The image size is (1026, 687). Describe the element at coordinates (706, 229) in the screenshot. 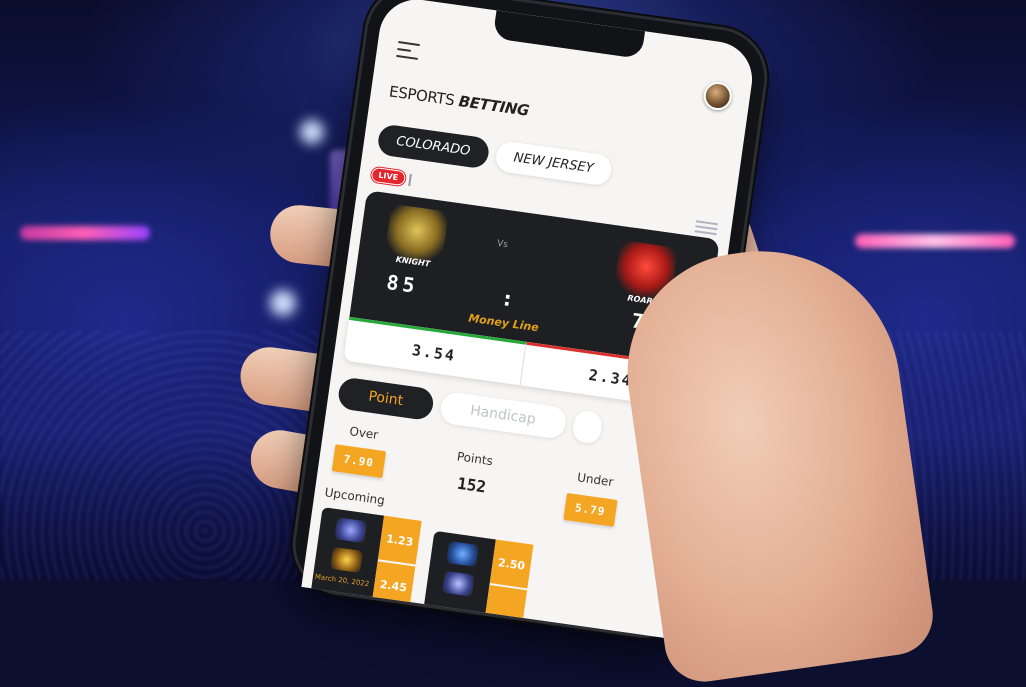

I see `list-view-icon` at that location.